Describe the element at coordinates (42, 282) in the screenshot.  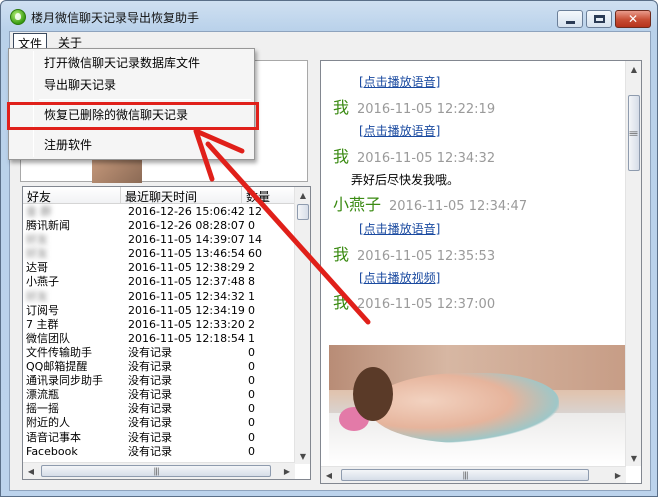
I see `friend-name: 小燕子` at that location.